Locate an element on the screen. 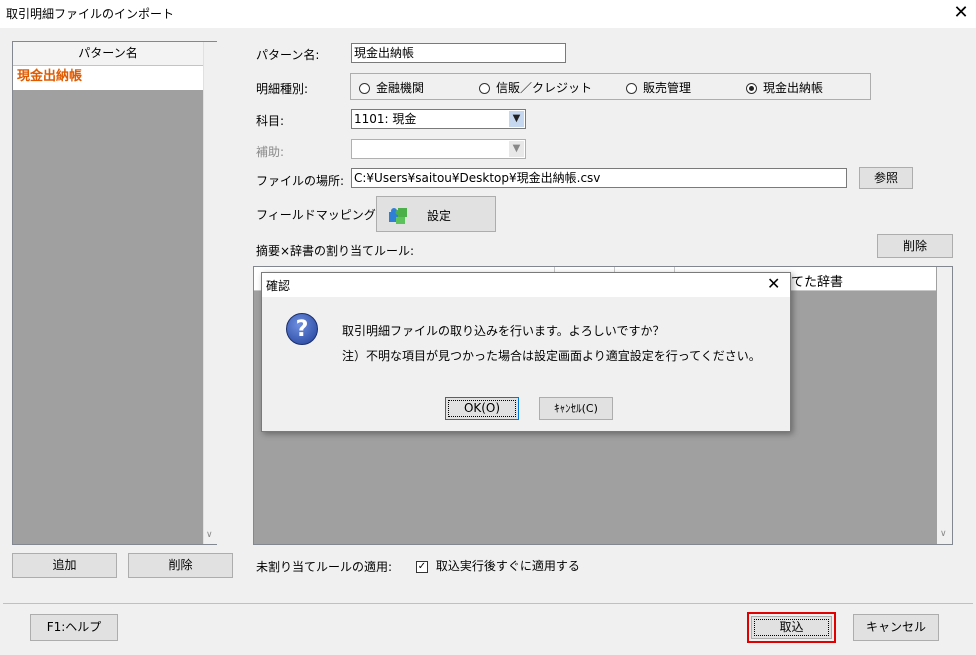 The height and width of the screenshot is (655, 976). pattern-list-item: 現金出納帳 is located at coordinates (113, 78).